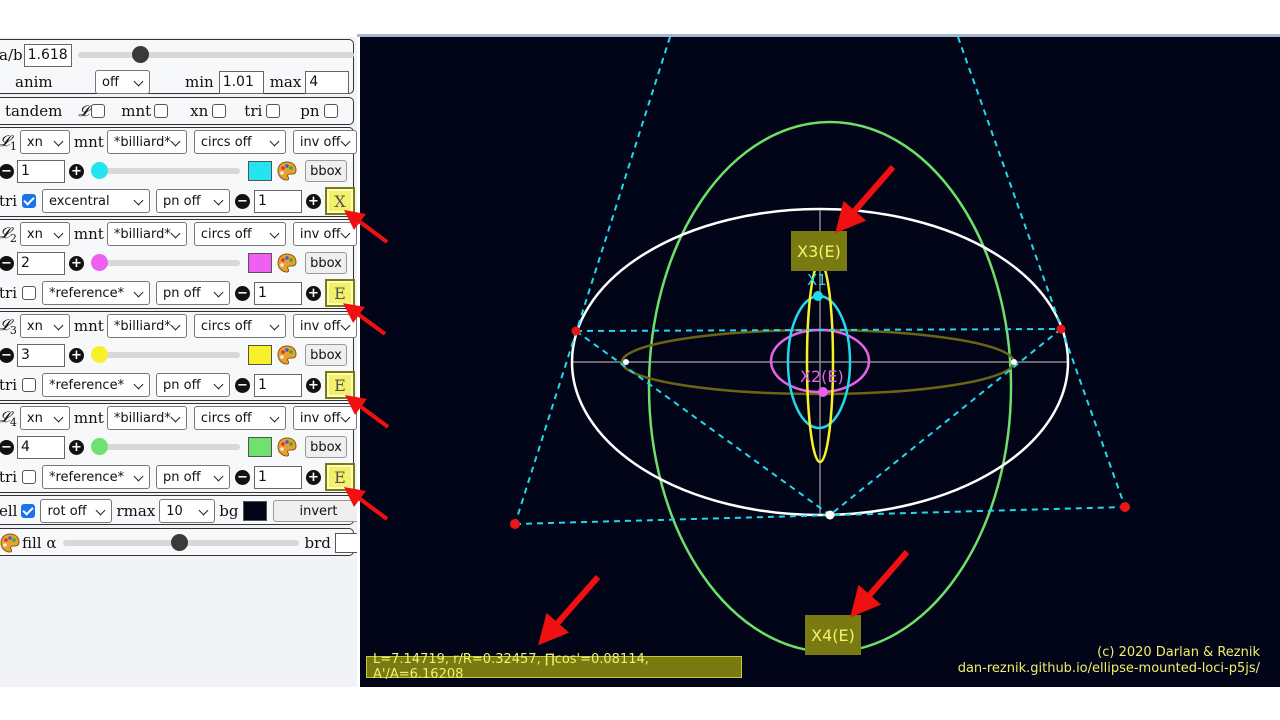 This screenshot has height=720, width=1280. What do you see at coordinates (34, 82) in the screenshot?
I see `anim-label: anim` at bounding box center [34, 82].